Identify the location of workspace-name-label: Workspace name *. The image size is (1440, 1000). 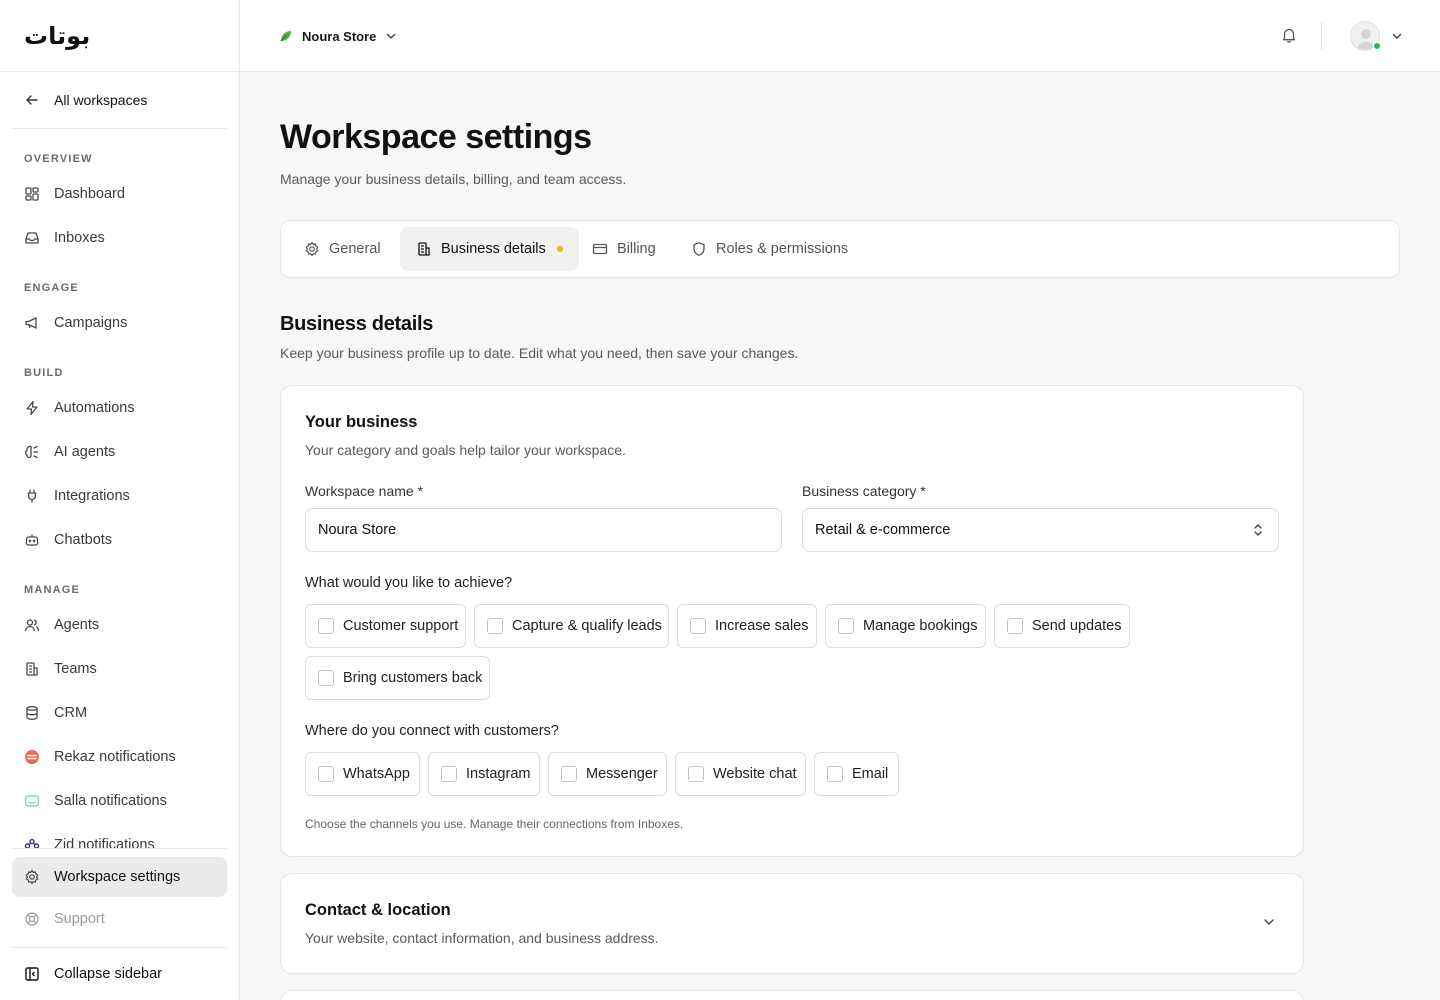
(364, 491).